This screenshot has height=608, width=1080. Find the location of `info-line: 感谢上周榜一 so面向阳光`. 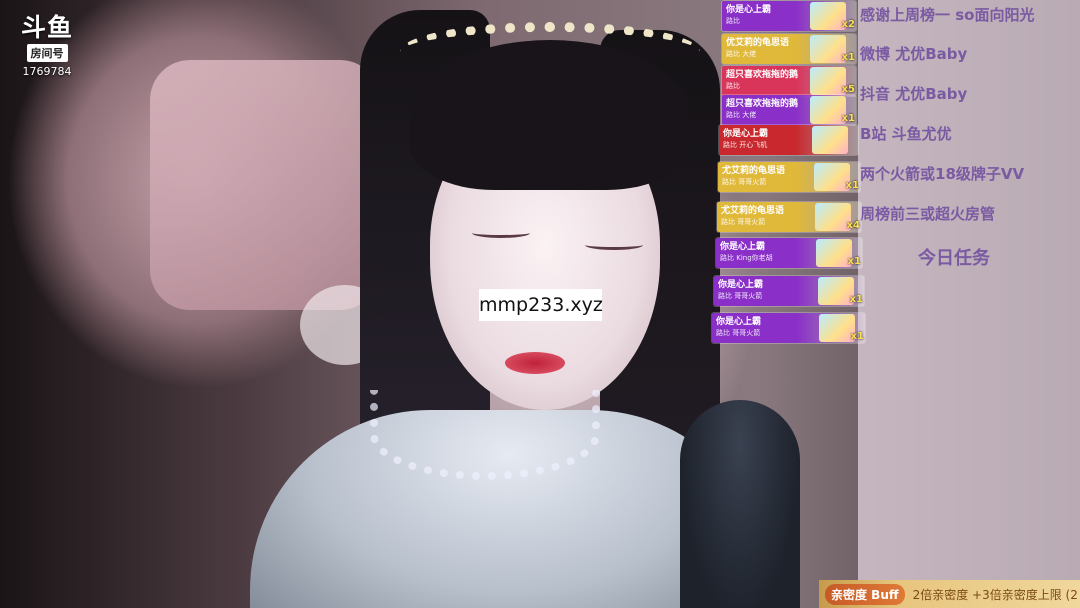

info-line: 感谢上周榜一 so面向阳光 is located at coordinates (947, 15).